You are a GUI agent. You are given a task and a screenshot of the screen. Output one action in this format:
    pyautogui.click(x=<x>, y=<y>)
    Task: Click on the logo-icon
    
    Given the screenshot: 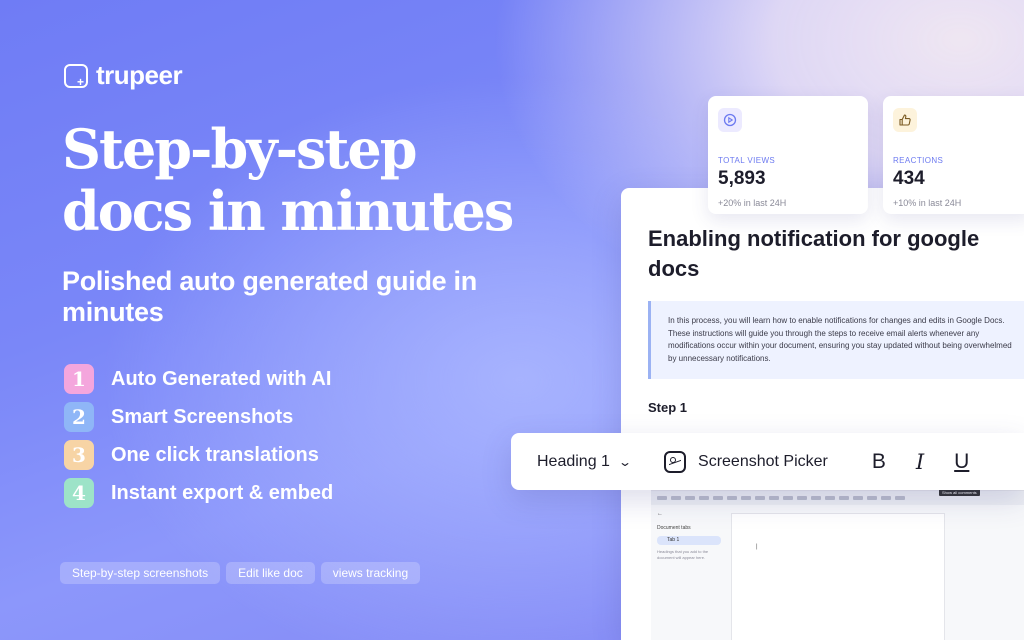 What is the action you would take?
    pyautogui.click(x=76, y=76)
    